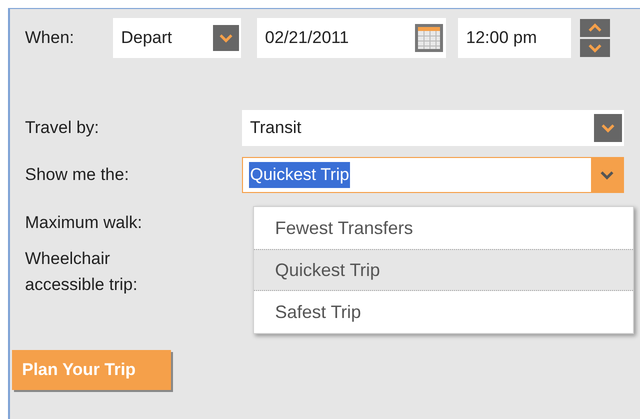 This screenshot has height=419, width=640. I want to click on travel-mode-select: Transit, so click(433, 128).